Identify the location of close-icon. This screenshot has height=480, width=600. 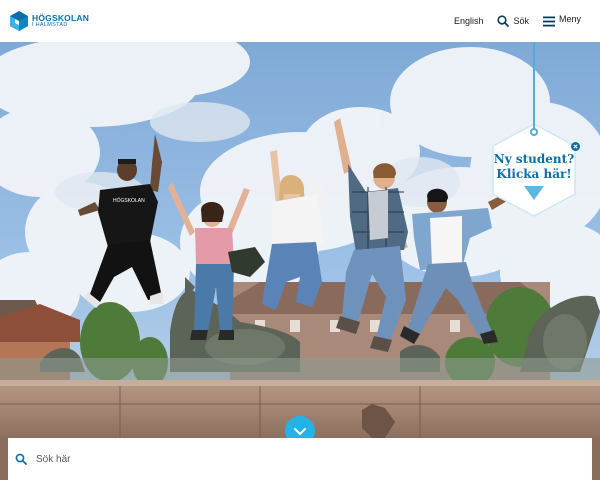
(575, 146).